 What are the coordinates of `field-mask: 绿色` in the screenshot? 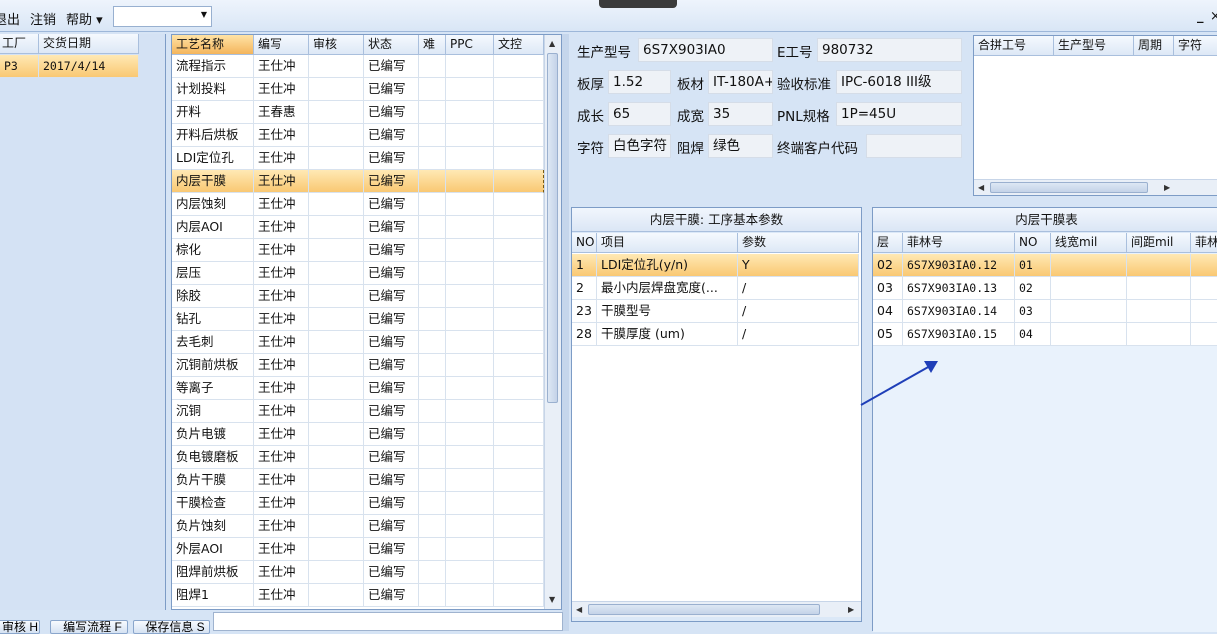 It's located at (740, 146).